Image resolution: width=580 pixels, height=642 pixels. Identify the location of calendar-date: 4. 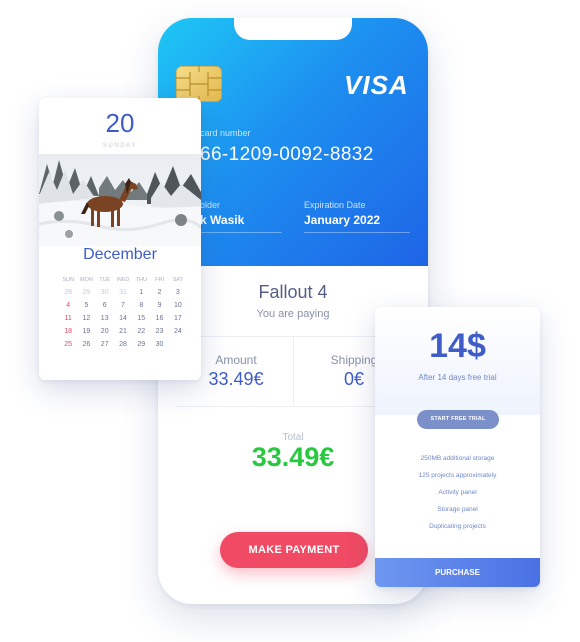
(68, 306).